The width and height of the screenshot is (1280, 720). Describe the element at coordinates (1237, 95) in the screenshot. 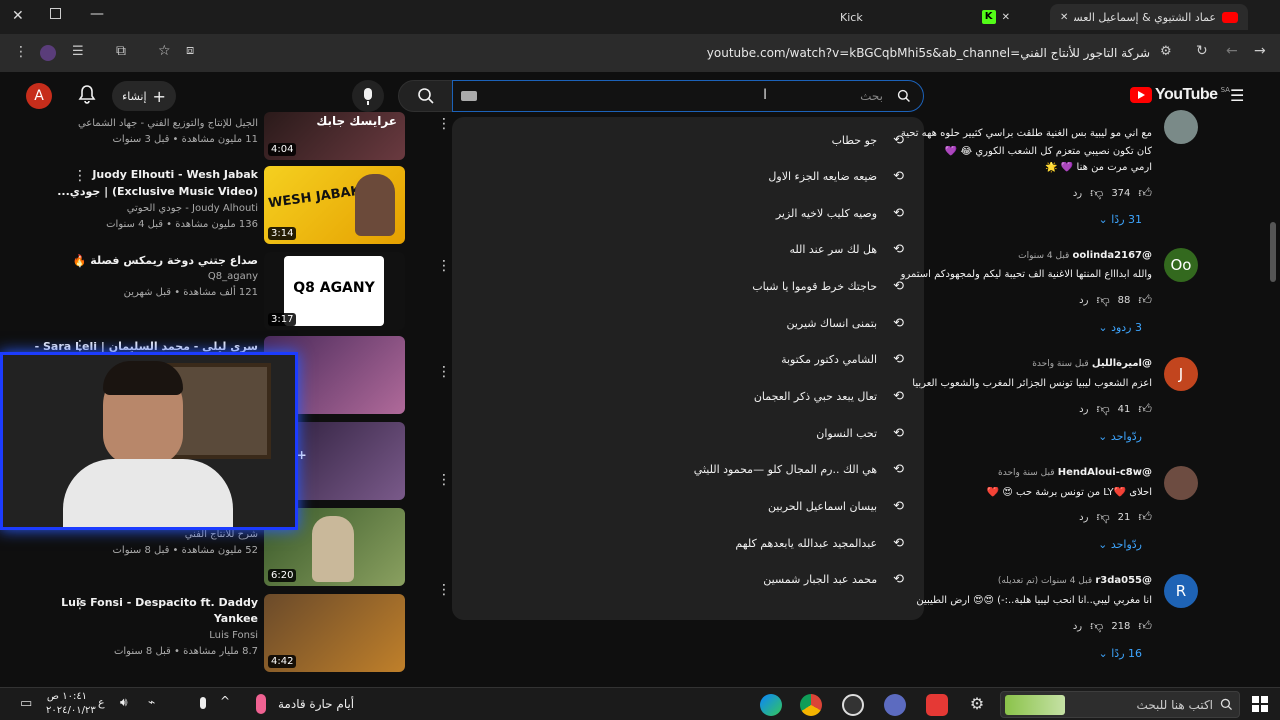

I see `hamburger-menu-icon: ☰` at that location.